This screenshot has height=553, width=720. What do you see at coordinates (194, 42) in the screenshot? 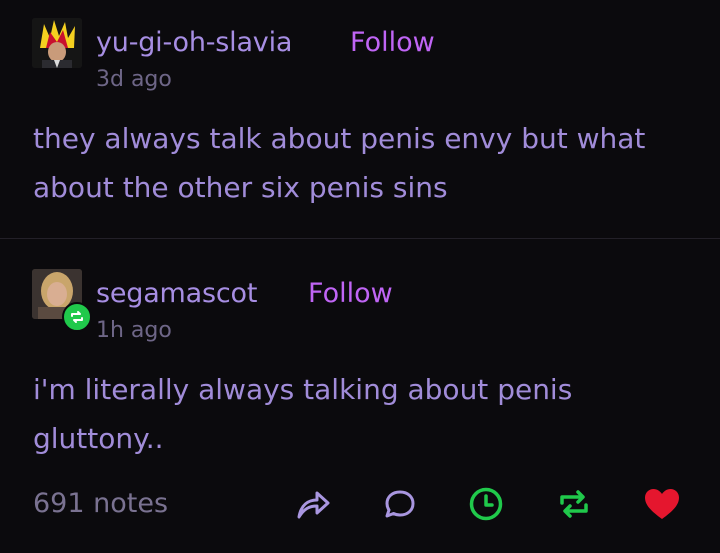
I see `username: yu-gi-oh-slavia` at bounding box center [194, 42].